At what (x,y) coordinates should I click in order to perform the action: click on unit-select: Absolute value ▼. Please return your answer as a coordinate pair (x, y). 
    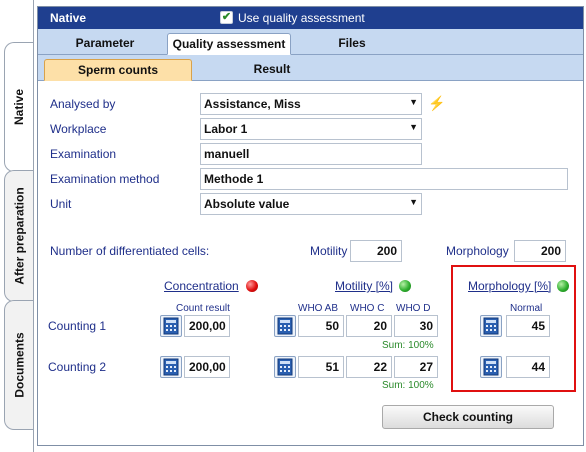
    Looking at the image, I should click on (311, 204).